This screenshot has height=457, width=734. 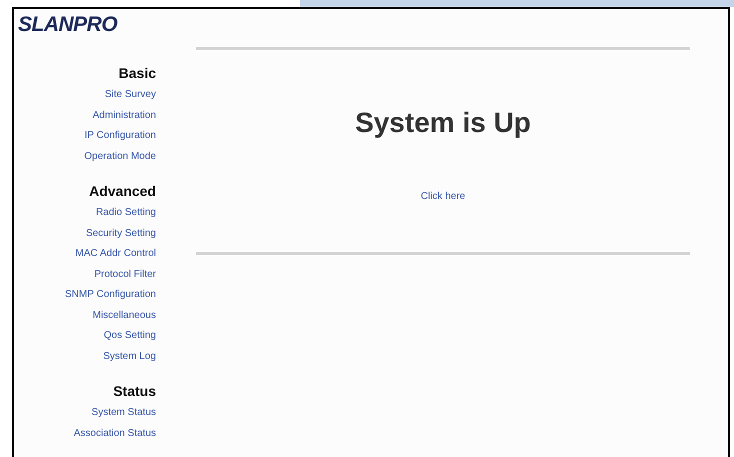 What do you see at coordinates (124, 116) in the screenshot?
I see `sidebar-link: Administration` at bounding box center [124, 116].